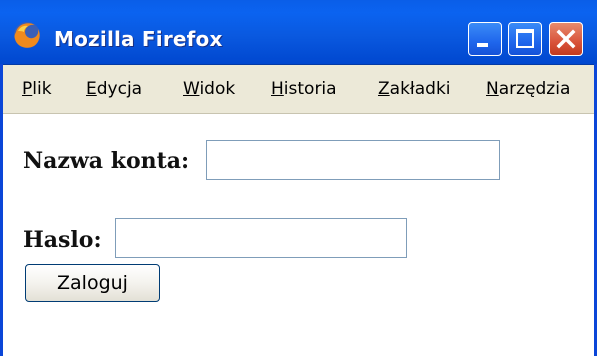 Image resolution: width=597 pixels, height=356 pixels. What do you see at coordinates (138, 39) in the screenshot?
I see `window-title: Mozilla Firefox` at bounding box center [138, 39].